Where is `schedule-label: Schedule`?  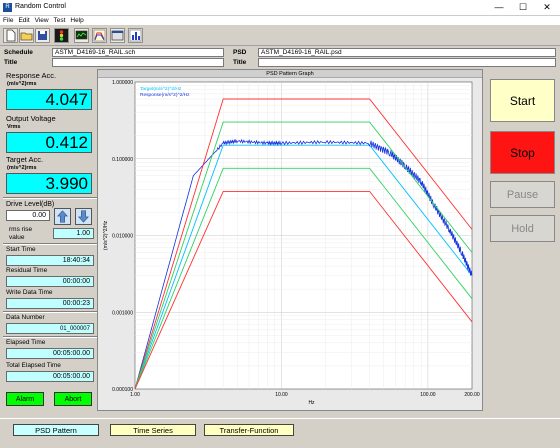
schedule-label: Schedule is located at coordinates (18, 52).